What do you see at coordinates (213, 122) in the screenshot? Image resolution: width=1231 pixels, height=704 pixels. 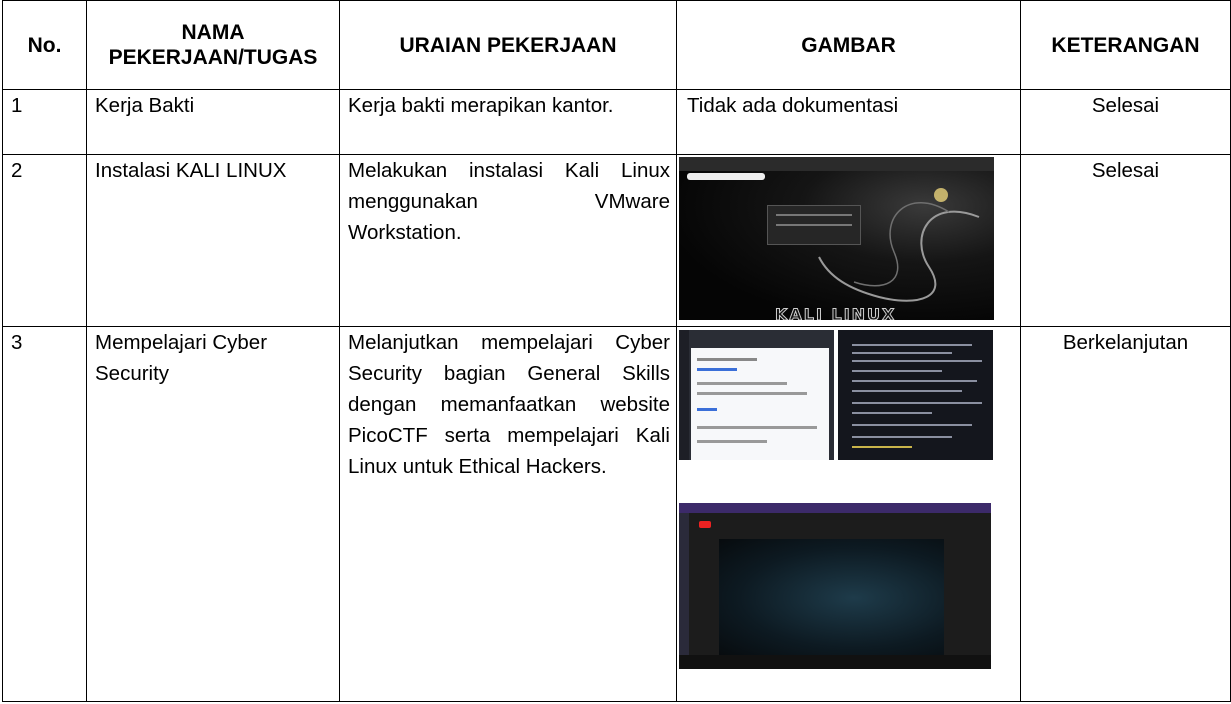 I see `row-nama: Kerja Bakti` at bounding box center [213, 122].